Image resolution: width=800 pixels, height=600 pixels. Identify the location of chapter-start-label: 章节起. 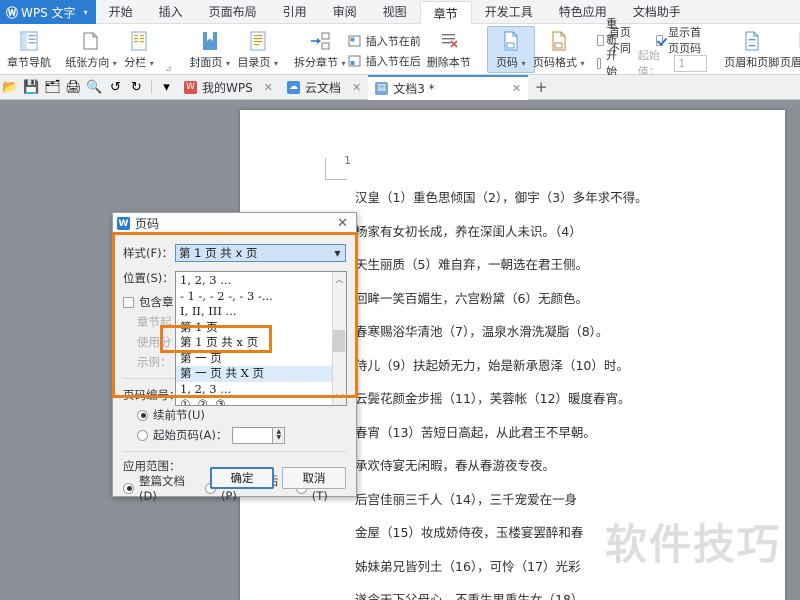
(154, 322).